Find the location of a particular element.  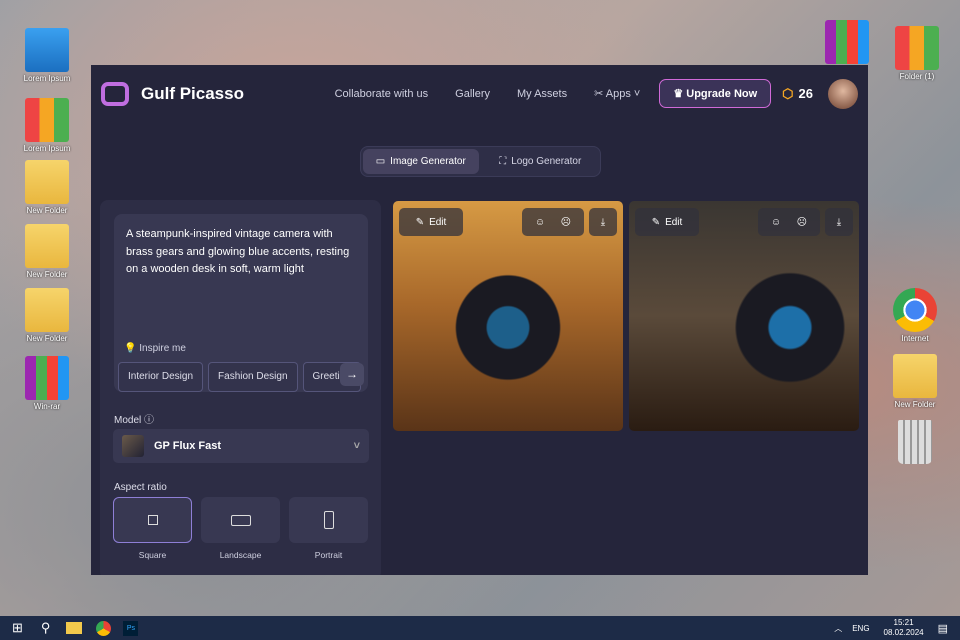

desktop-icon-winrar: Win-rar is located at coordinates (47, 383).